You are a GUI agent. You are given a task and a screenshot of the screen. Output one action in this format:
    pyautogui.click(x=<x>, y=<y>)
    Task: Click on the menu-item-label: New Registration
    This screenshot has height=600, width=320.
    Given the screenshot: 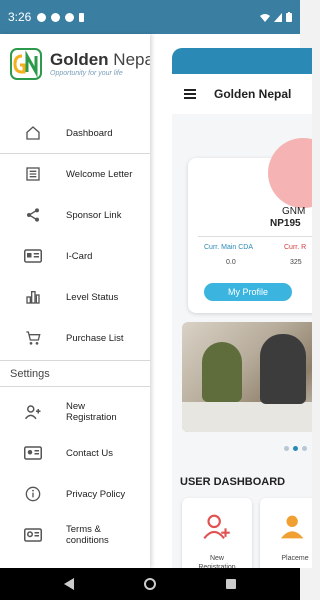 What is the action you would take?
    pyautogui.click(x=91, y=412)
    